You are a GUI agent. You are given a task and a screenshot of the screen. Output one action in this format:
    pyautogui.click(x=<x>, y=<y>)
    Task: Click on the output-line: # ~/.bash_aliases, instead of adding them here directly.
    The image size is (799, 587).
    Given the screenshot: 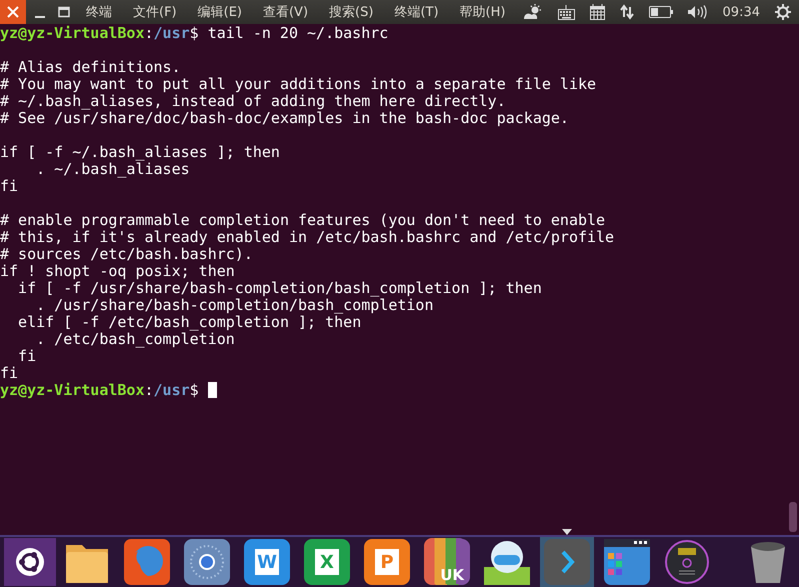 What is the action you would take?
    pyautogui.click(x=253, y=101)
    